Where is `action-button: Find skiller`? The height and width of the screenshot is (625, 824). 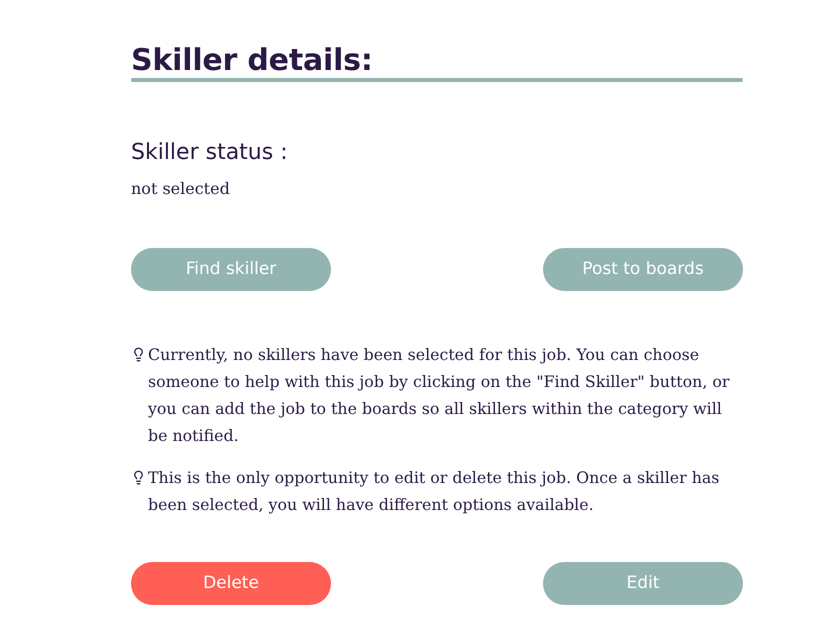 action-button: Find skiller is located at coordinates (231, 269).